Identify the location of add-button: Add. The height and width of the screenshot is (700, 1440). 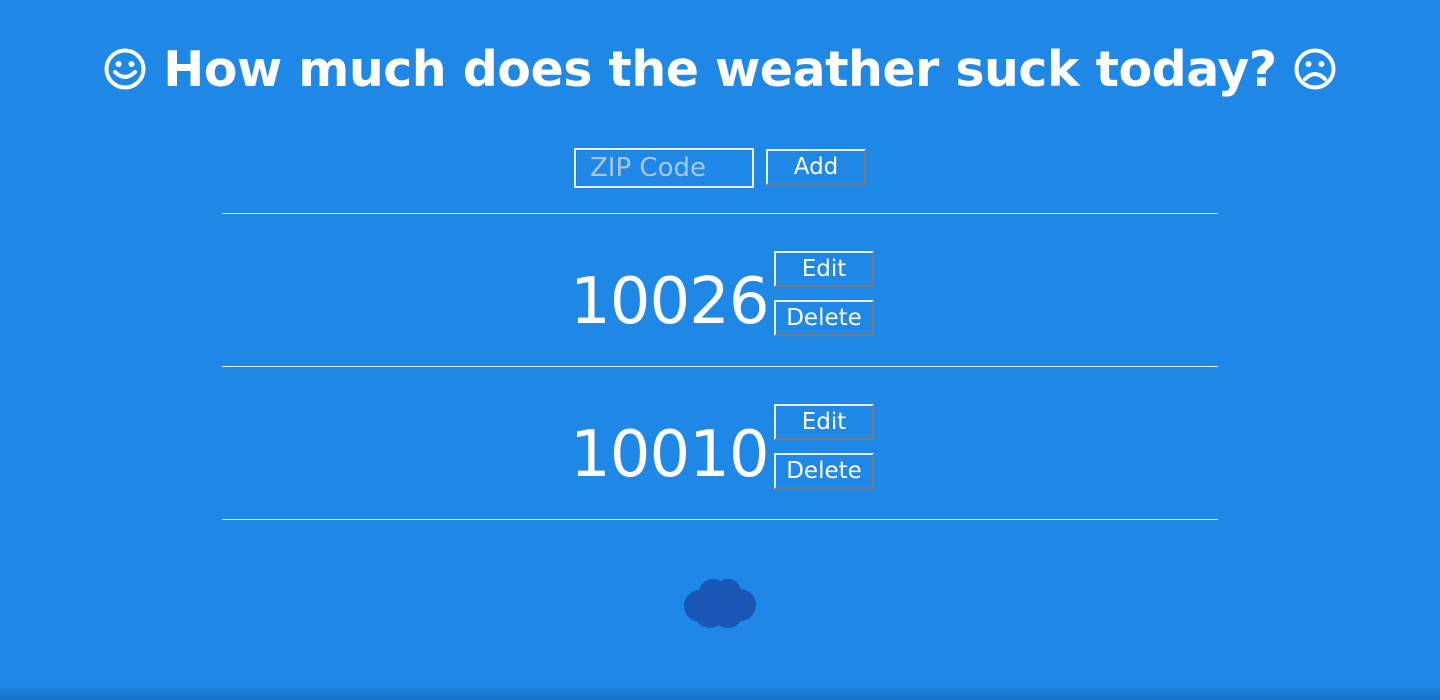
(816, 167).